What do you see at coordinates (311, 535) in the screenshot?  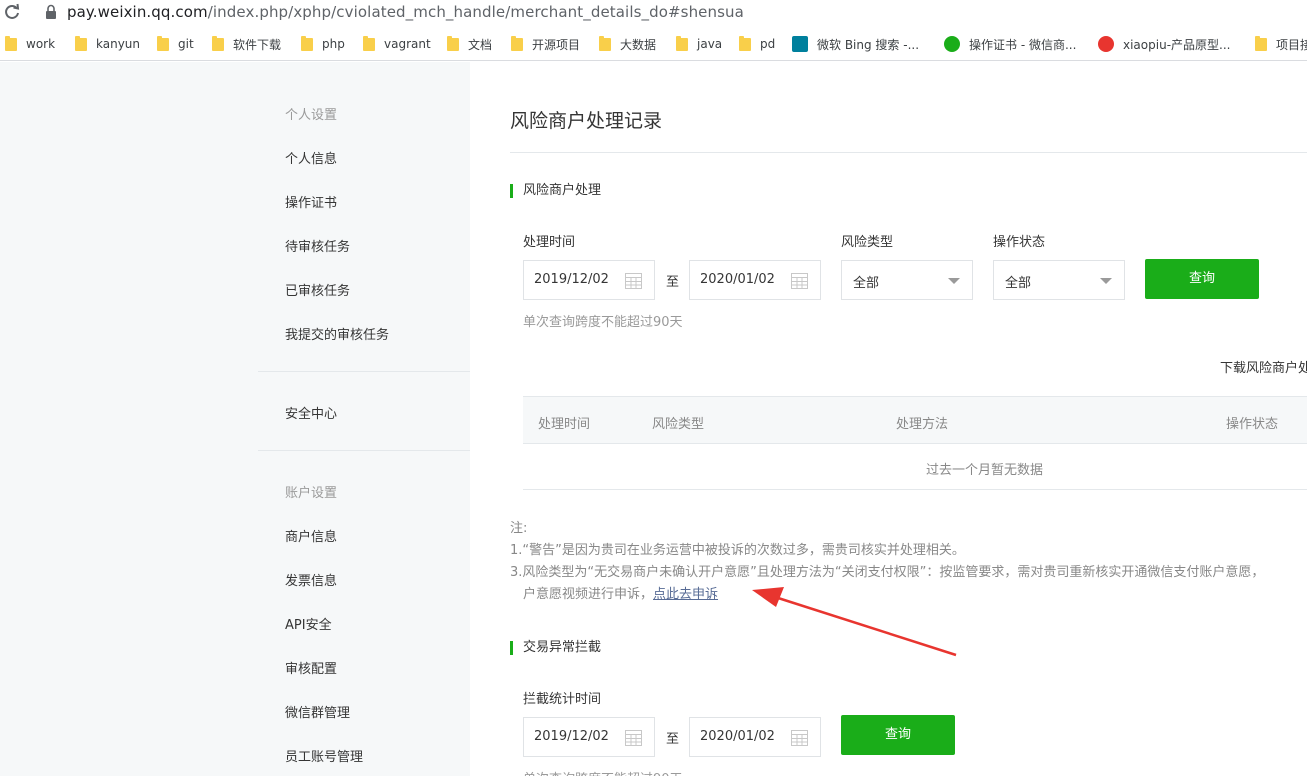 I see `sidebar-item-merchant-info: 商户信息` at bounding box center [311, 535].